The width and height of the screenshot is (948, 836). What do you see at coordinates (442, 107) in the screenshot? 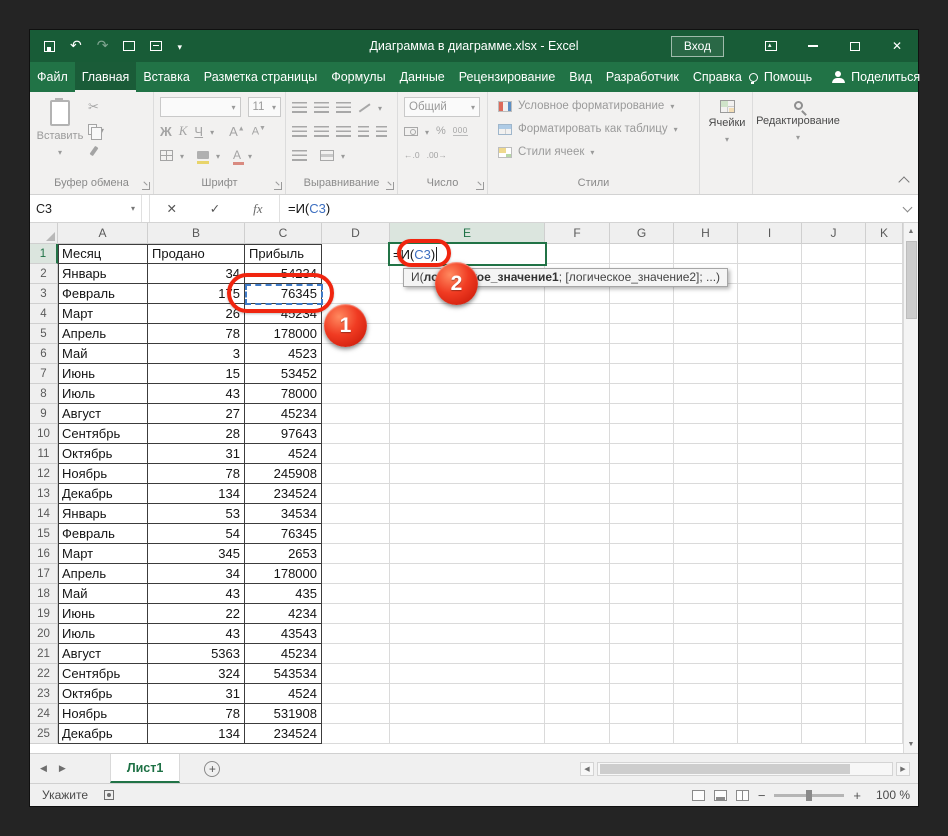
I see `number-format-select: Общий` at bounding box center [442, 107].